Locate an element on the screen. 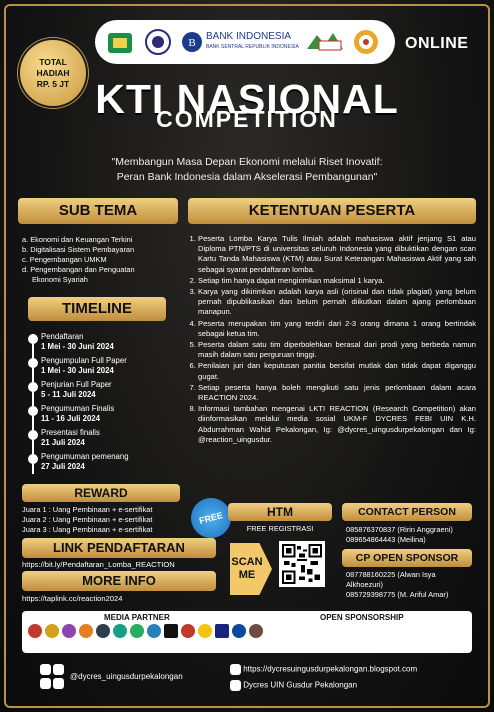 Image resolution: width=494 pixels, height=712 pixels. page-subtitle: COMPETITION is located at coordinates (247, 119).